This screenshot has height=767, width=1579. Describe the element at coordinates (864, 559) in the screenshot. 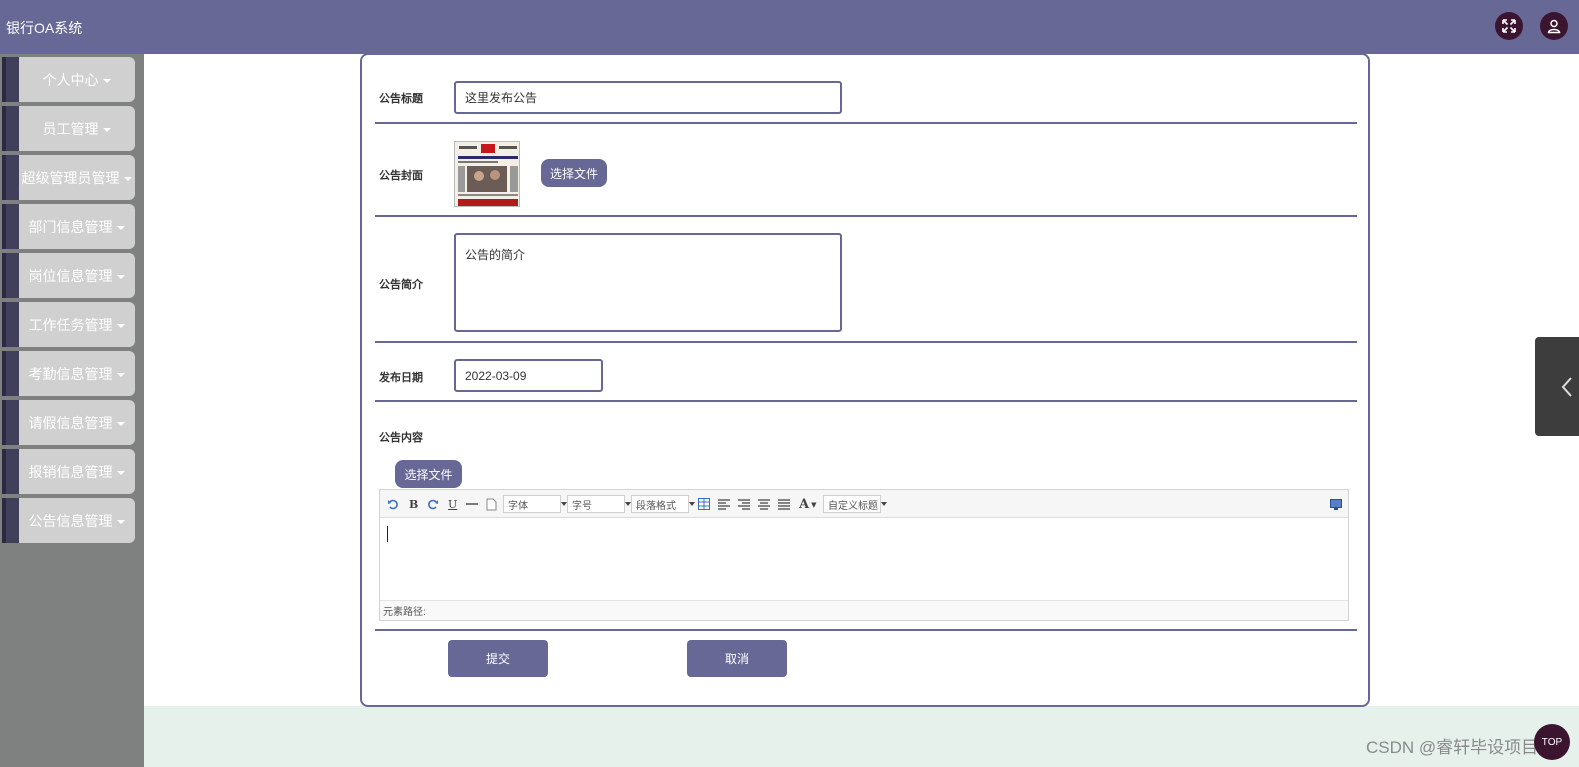

I see `editor-content-area` at that location.